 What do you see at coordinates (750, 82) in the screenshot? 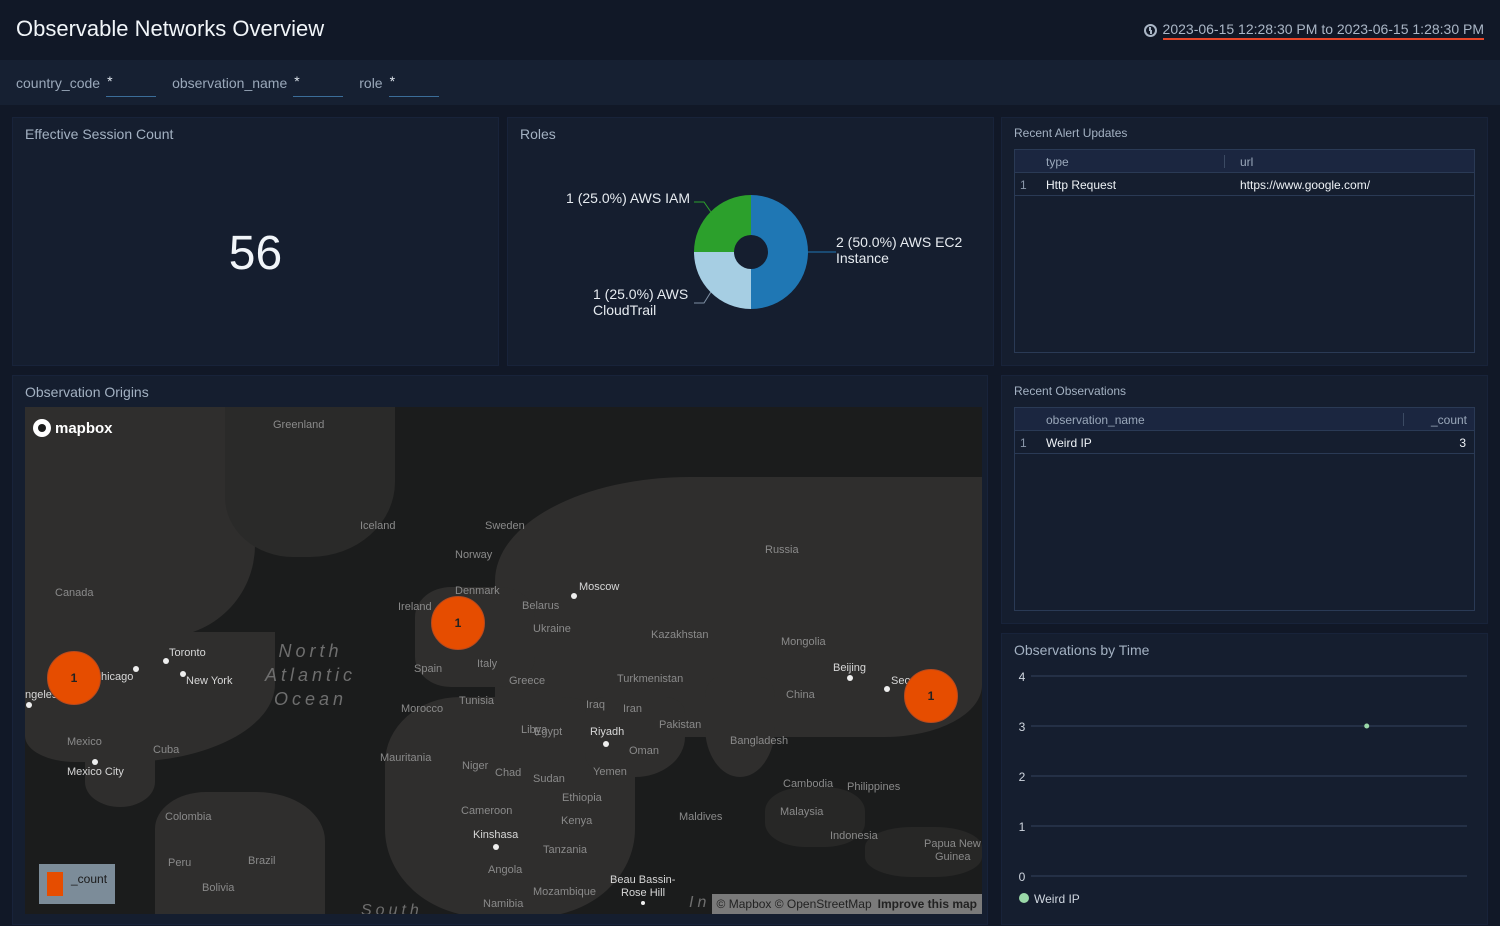
I see `filter-bar: country_code * observation_name * role *` at bounding box center [750, 82].